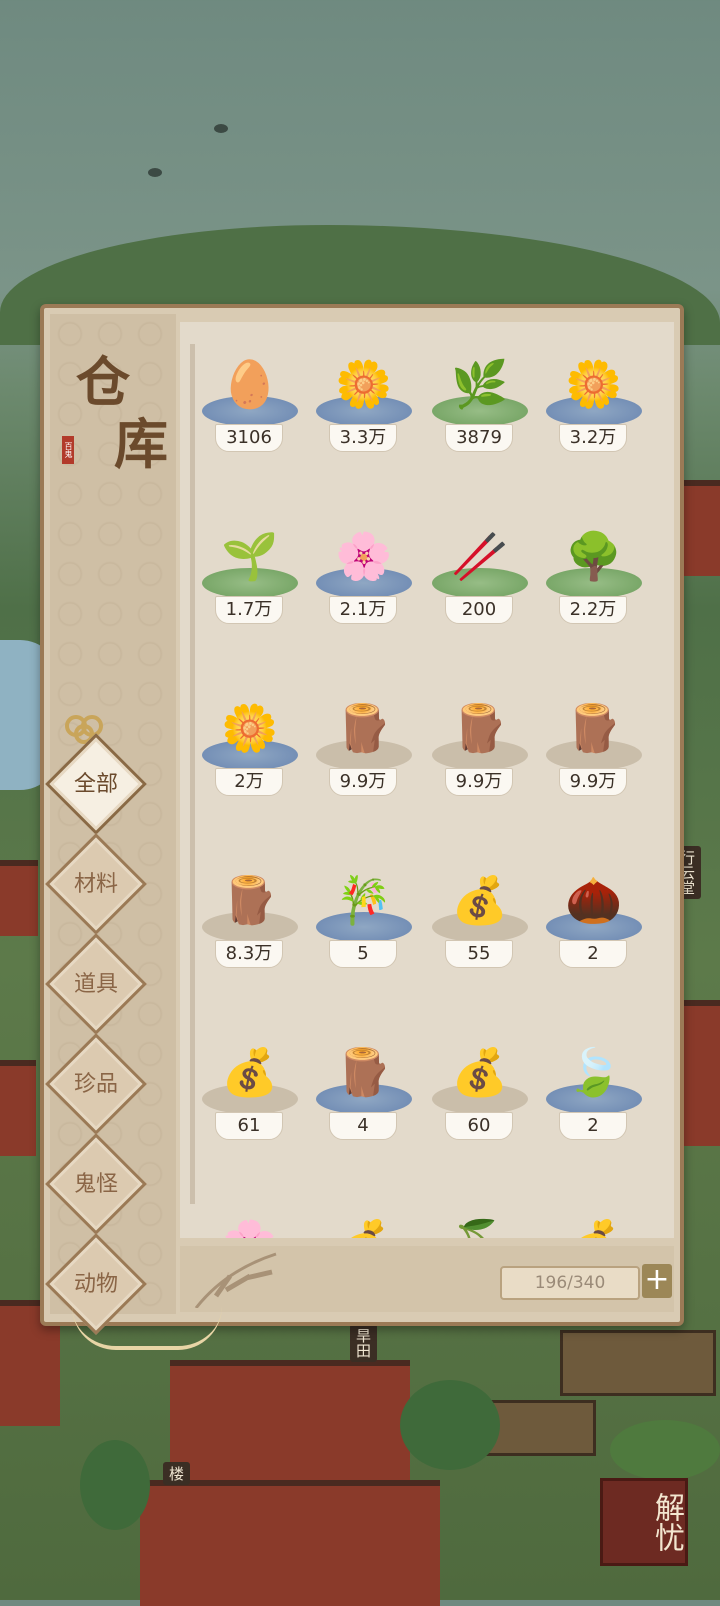 The height and width of the screenshot is (1606, 720). I want to click on item-count: 2.1万, so click(363, 610).